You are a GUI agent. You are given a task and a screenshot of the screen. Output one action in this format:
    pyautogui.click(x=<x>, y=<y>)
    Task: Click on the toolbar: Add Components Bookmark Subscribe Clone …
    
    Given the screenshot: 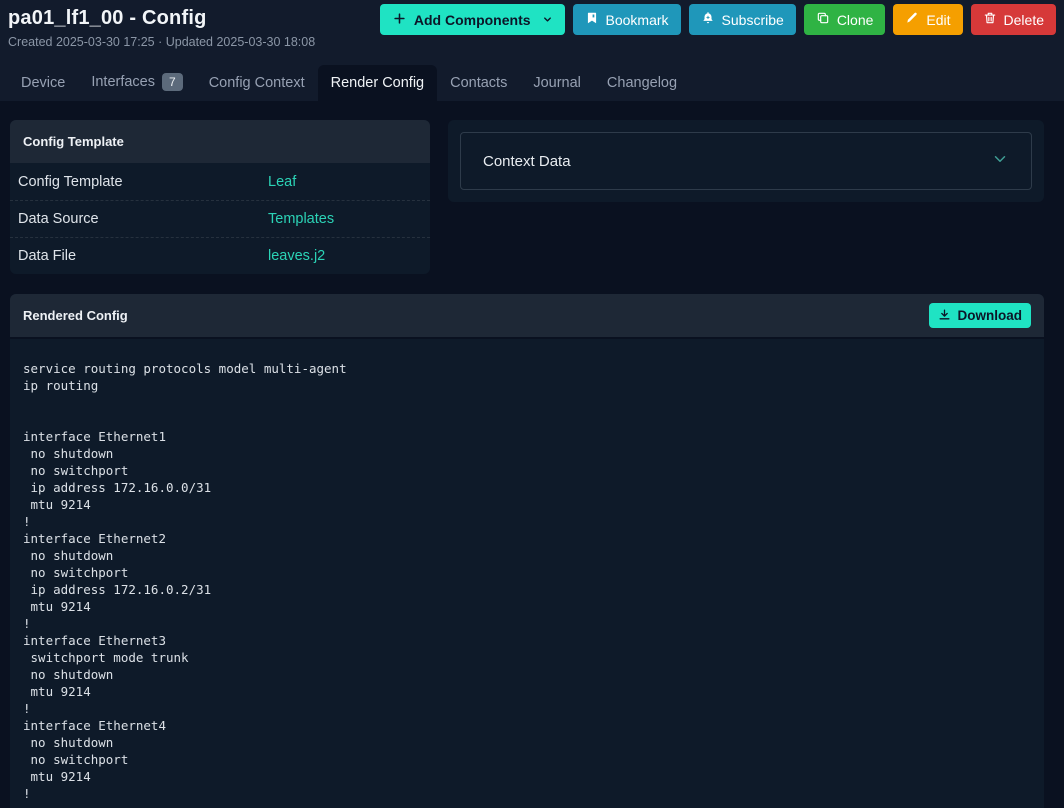 What is the action you would take?
    pyautogui.click(x=717, y=19)
    